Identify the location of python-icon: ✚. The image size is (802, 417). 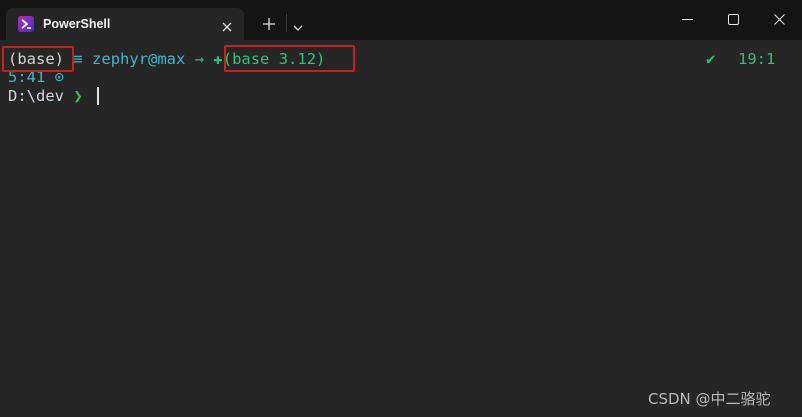
(218, 59).